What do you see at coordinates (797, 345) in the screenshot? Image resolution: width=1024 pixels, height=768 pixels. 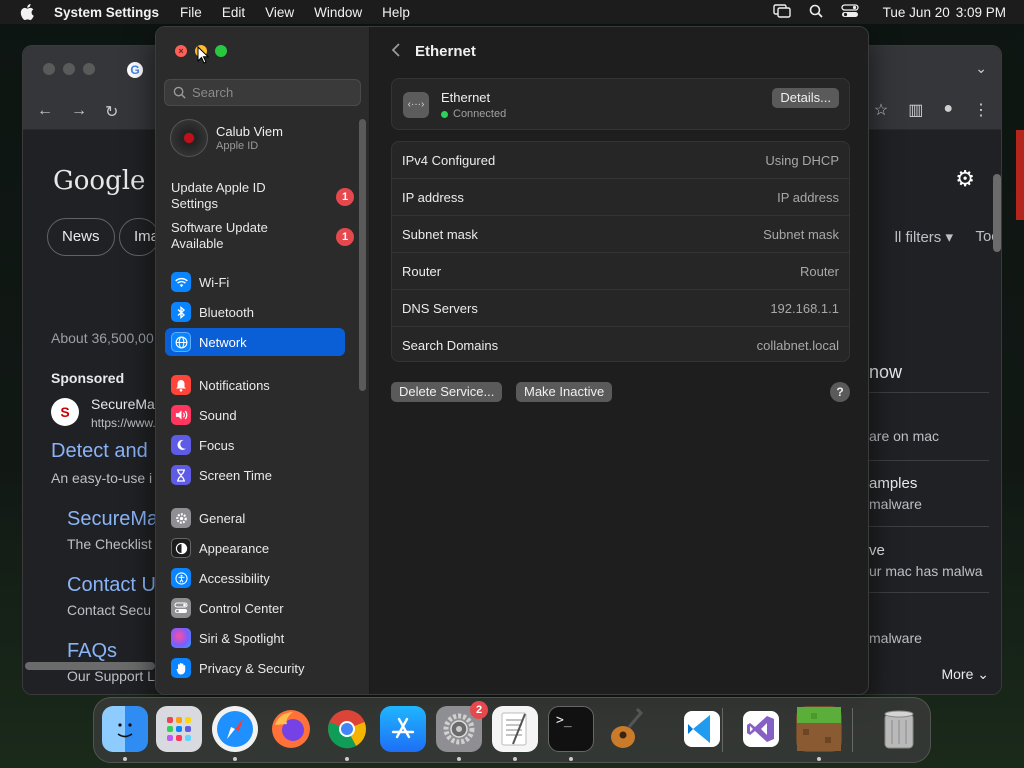 I see `info-value: collabnet.local` at bounding box center [797, 345].